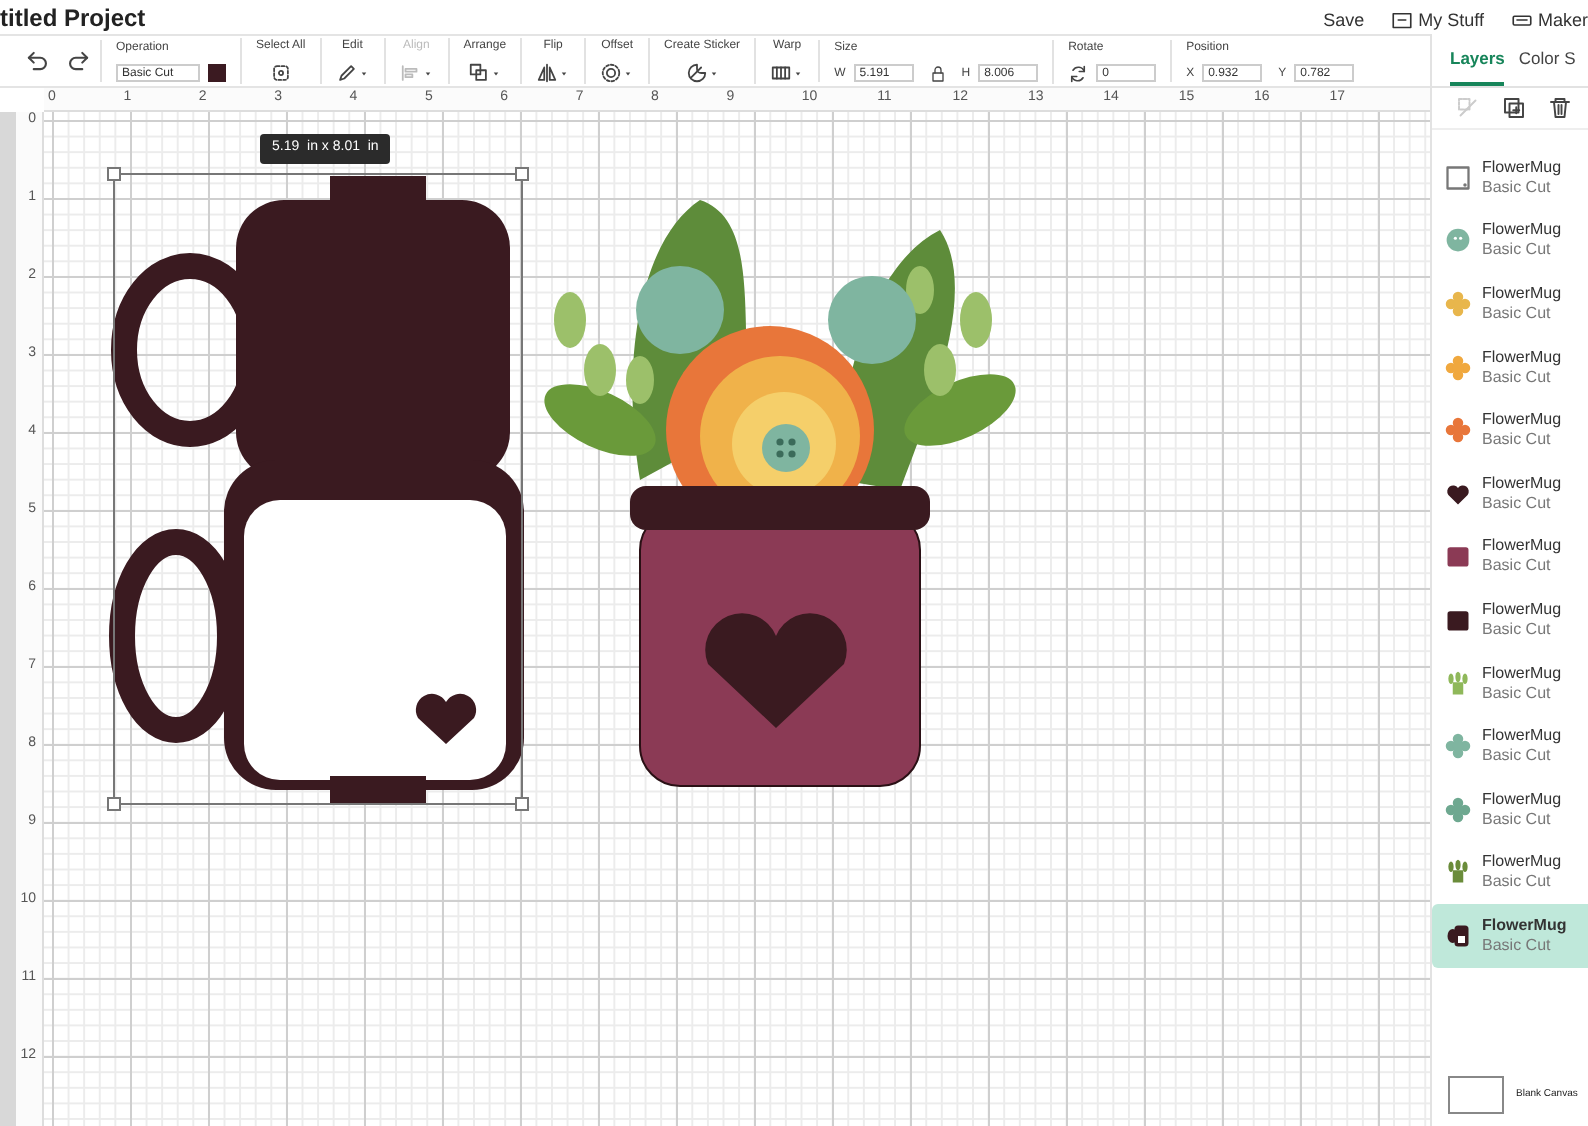  I want to click on undo-icon, so click(37, 61).